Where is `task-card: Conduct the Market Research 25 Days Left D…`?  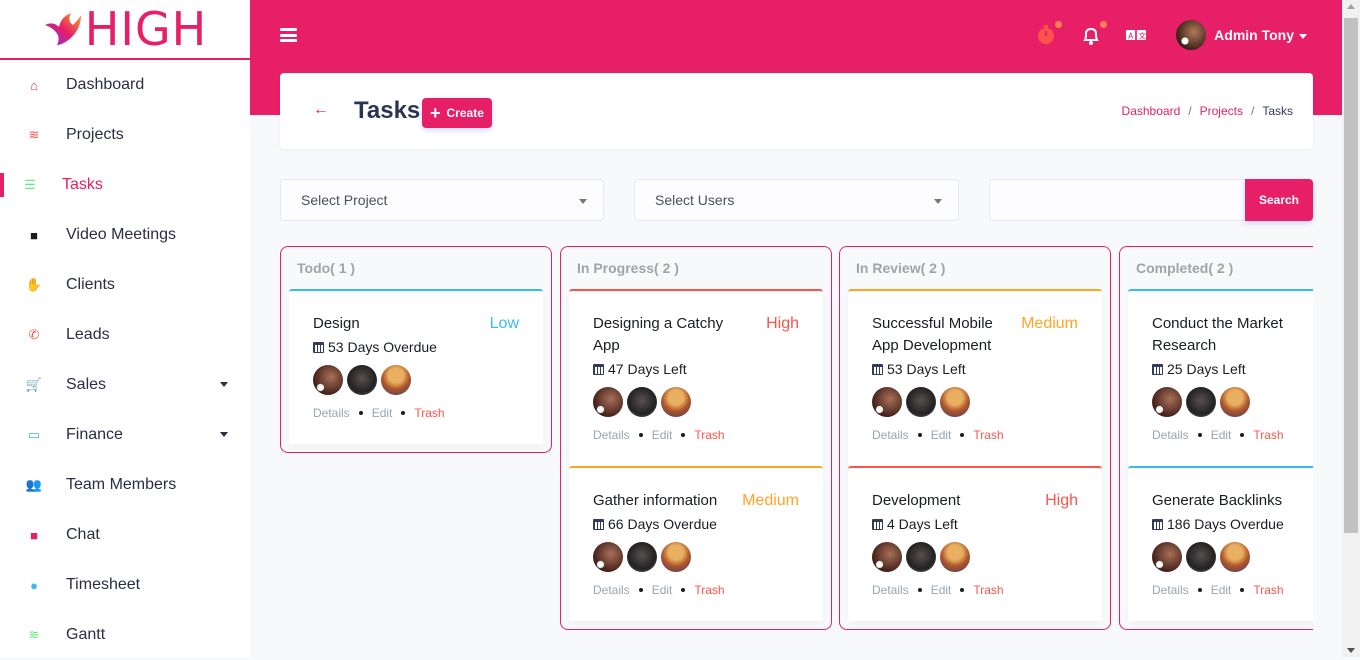 task-card: Conduct the Market Research 25 Days Left D… is located at coordinates (1220, 377).